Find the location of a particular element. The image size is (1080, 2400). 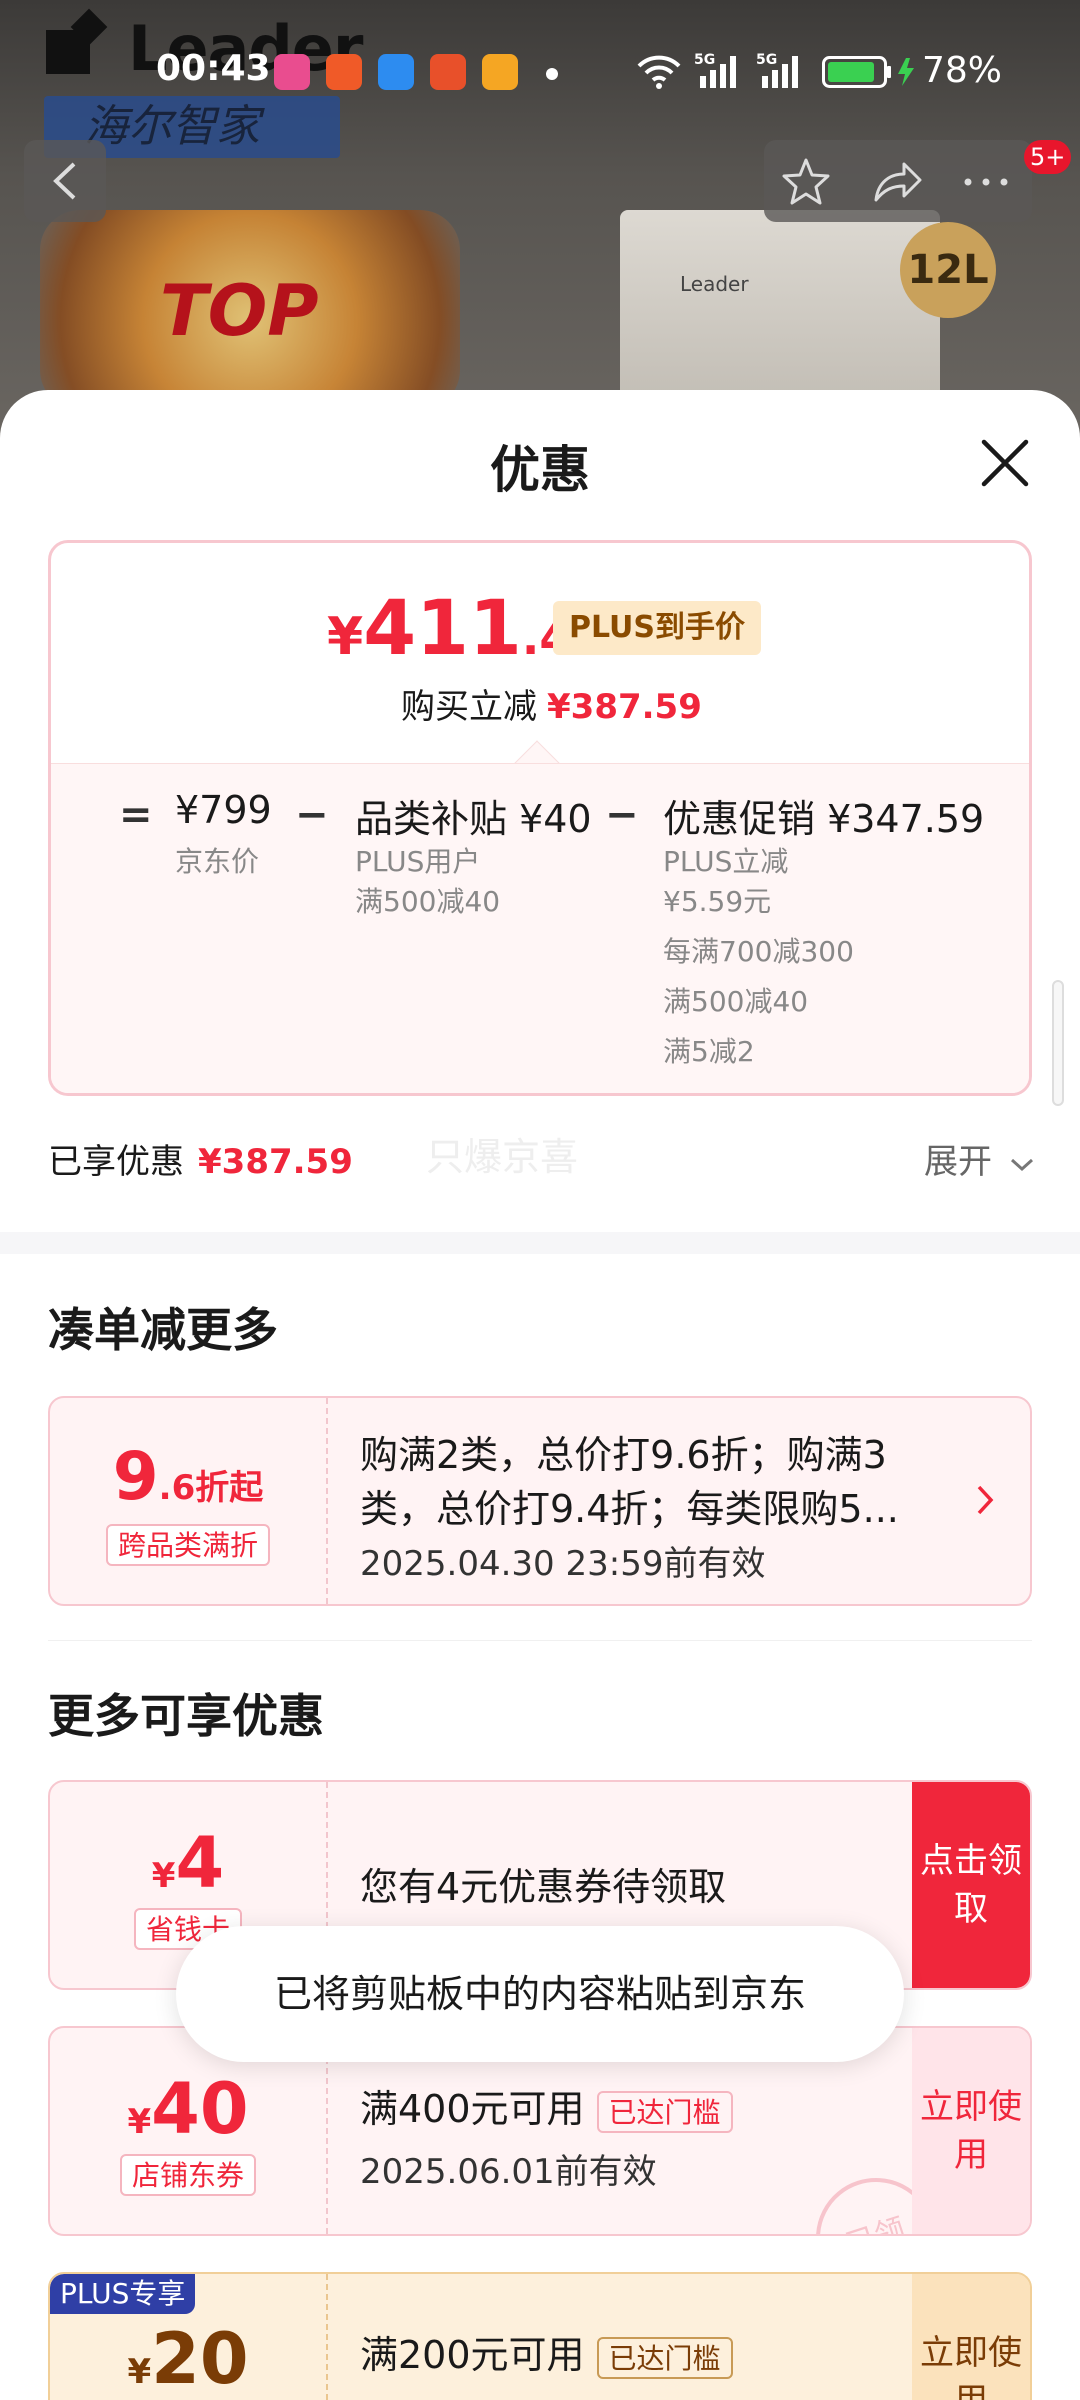

promotion-discount: 优惠促销 ¥347.59 is located at coordinates (824, 819).